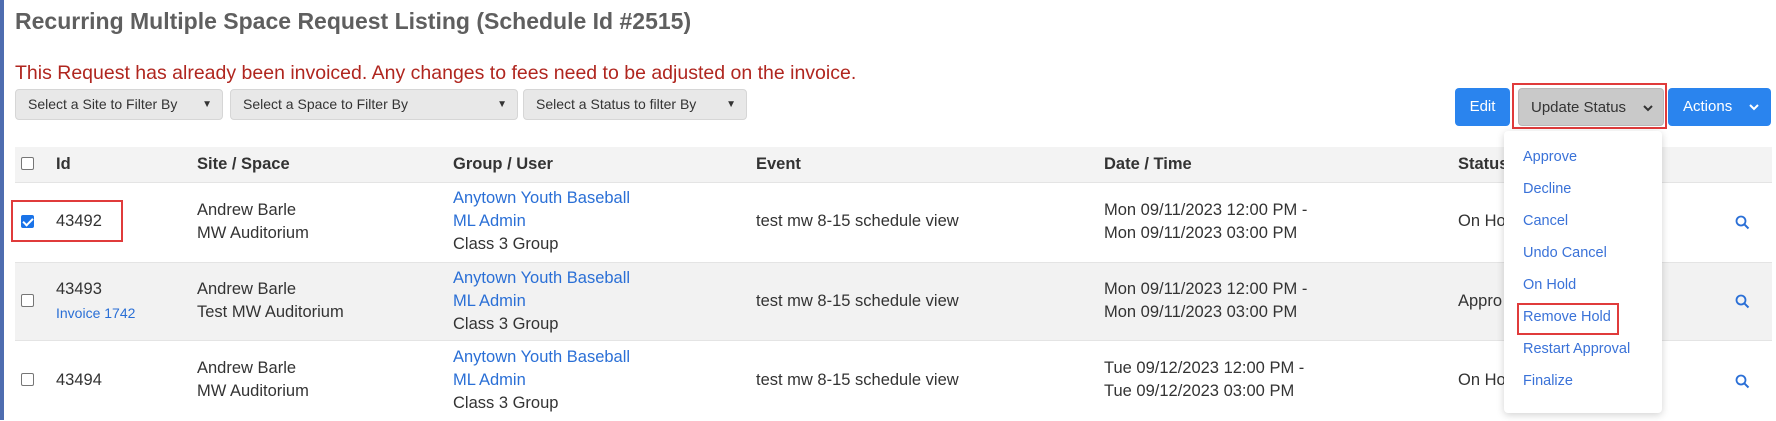 The height and width of the screenshot is (421, 1776). I want to click on header-id: Id, so click(63, 164).